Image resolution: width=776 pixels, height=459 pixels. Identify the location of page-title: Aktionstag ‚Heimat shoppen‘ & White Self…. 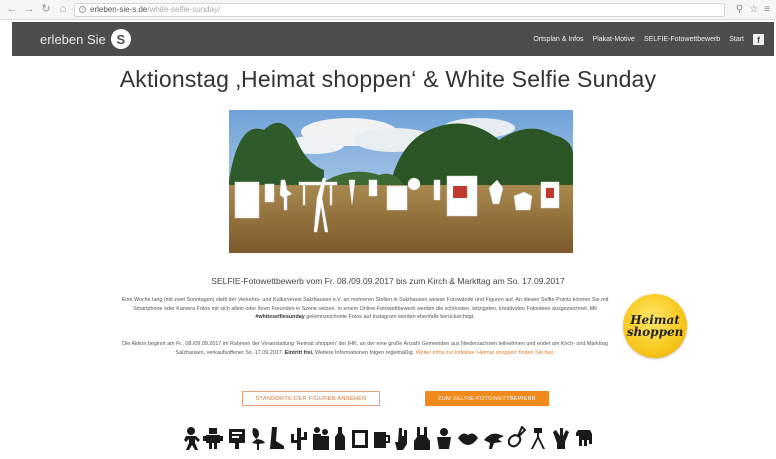
(388, 79).